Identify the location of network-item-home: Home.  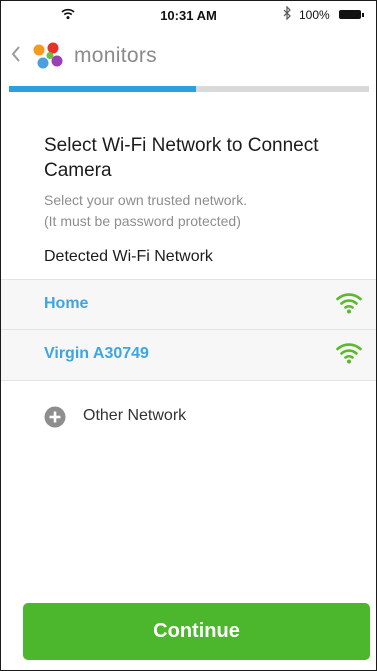
(188, 304).